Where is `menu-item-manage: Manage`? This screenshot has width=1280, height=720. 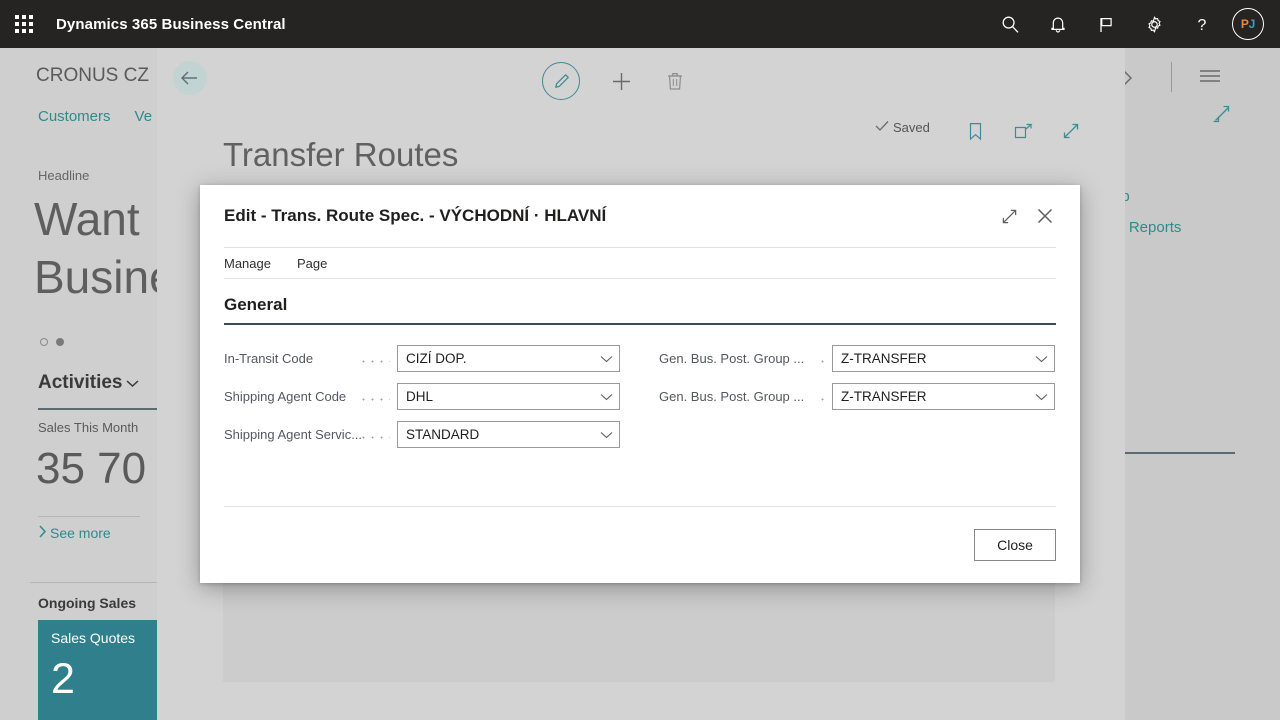
menu-item-manage: Manage is located at coordinates (247, 263).